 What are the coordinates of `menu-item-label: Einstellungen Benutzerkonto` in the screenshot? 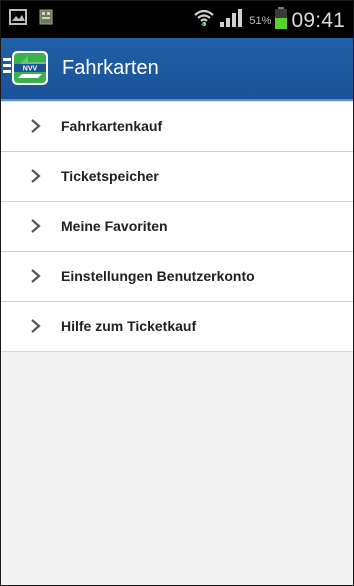 It's located at (158, 276).